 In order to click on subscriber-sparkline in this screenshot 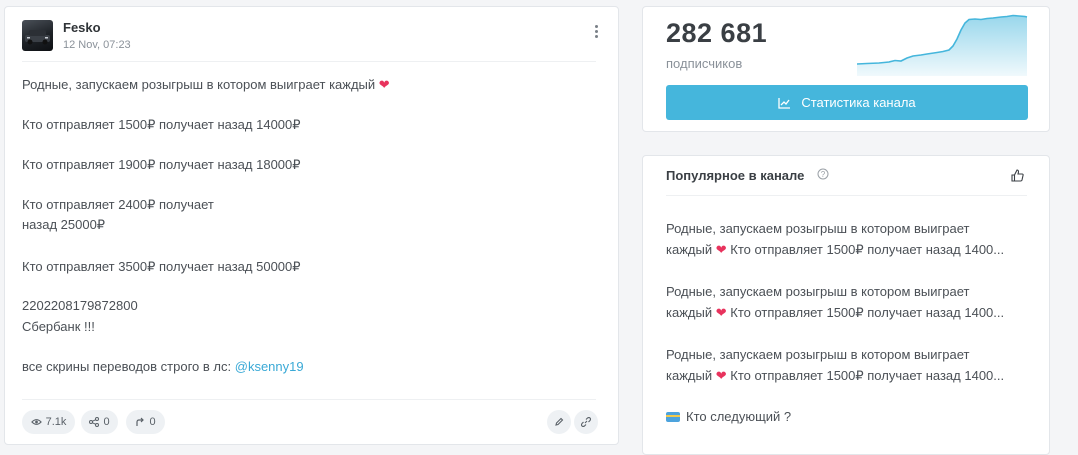, I will do `click(942, 45)`.